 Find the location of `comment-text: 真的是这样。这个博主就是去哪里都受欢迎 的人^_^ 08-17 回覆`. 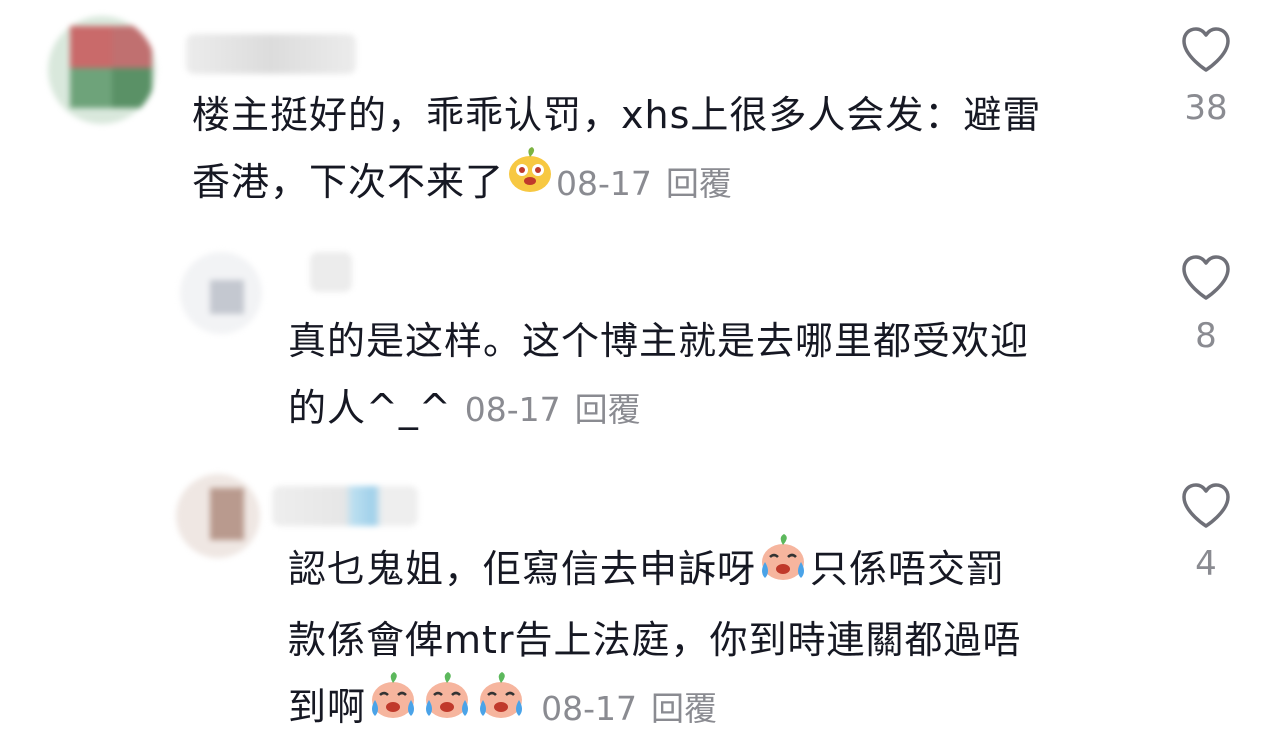

comment-text: 真的是这样。这个博主就是去哪里都受欢迎 的人^_^ 08-17 回覆 is located at coordinates (658, 375).